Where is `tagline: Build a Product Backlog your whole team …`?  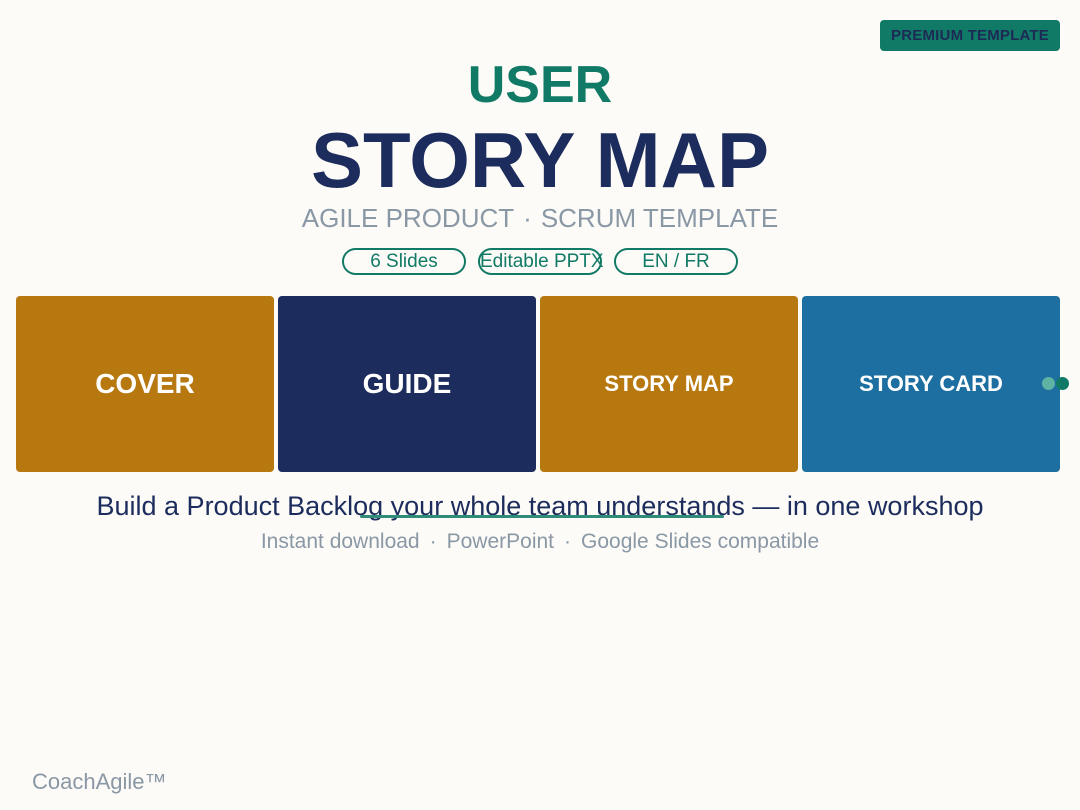 tagline: Build a Product Backlog your whole team … is located at coordinates (540, 506).